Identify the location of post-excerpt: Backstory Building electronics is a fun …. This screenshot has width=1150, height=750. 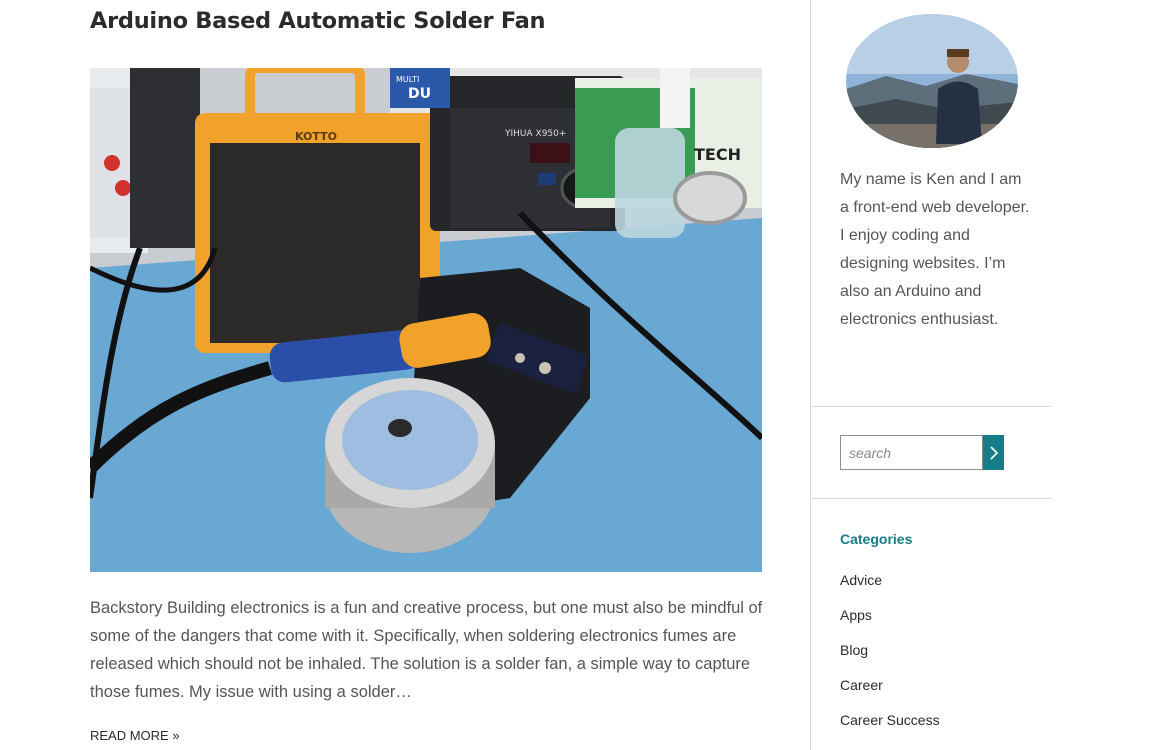
(426, 650).